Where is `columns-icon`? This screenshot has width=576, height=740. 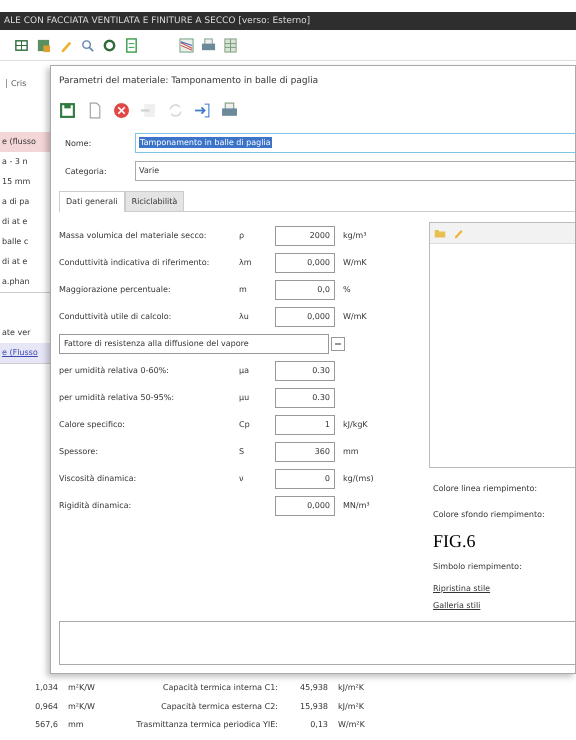 columns-icon is located at coordinates (230, 45).